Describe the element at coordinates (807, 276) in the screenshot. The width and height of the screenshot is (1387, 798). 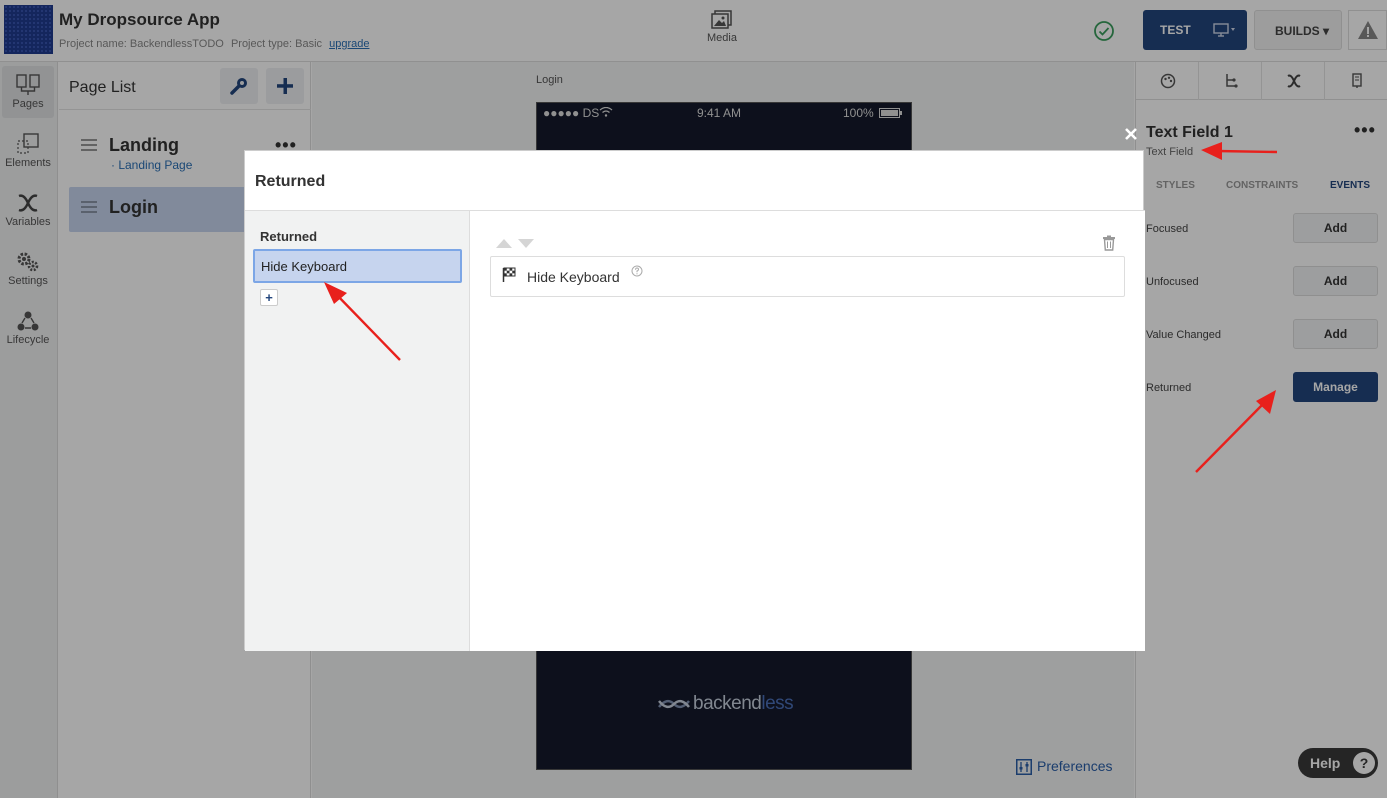
I see `action-row-hide-keyboard: Hide Keyboard` at that location.